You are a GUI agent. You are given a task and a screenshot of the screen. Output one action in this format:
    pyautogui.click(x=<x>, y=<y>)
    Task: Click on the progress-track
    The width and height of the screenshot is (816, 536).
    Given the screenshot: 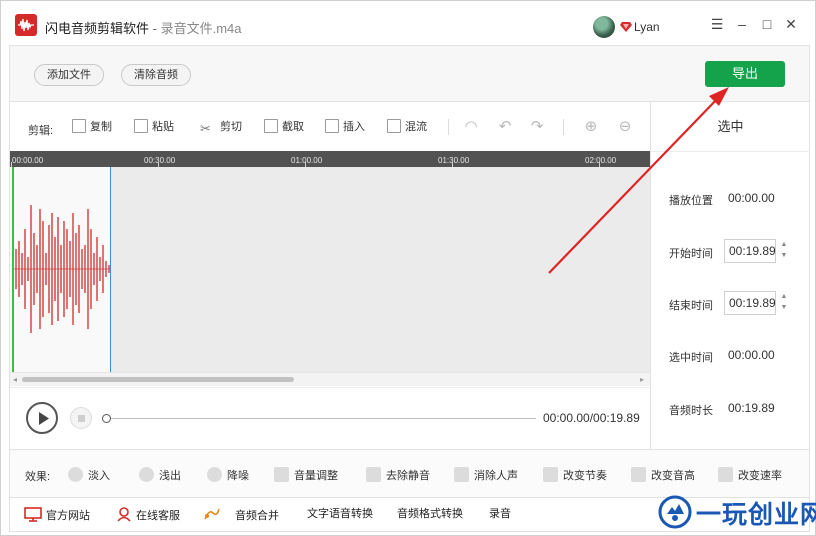 What is the action you would take?
    pyautogui.click(x=323, y=418)
    